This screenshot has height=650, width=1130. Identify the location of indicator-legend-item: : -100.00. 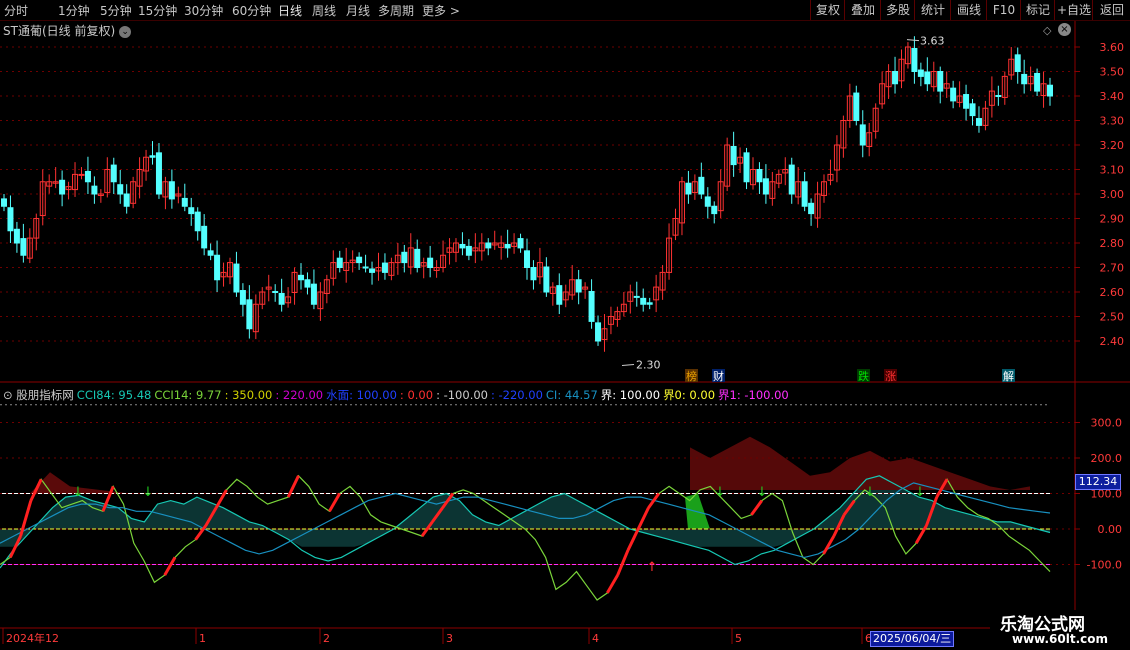
(462, 395).